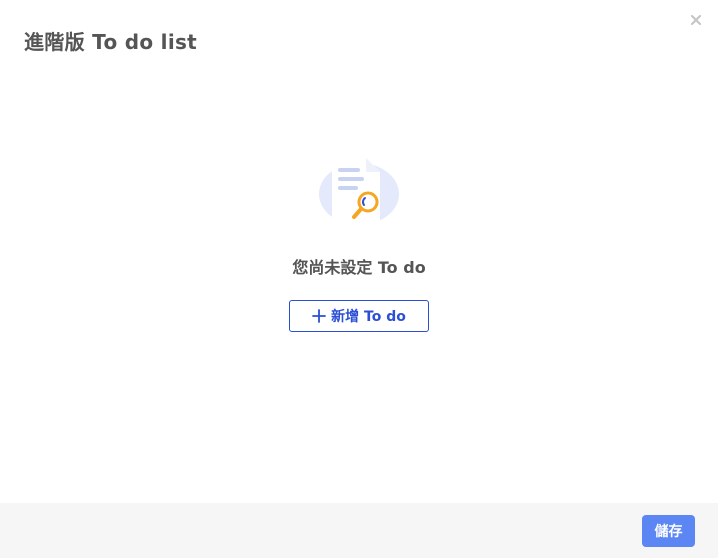  I want to click on empty-message: 您尚未設定 To do, so click(359, 267).